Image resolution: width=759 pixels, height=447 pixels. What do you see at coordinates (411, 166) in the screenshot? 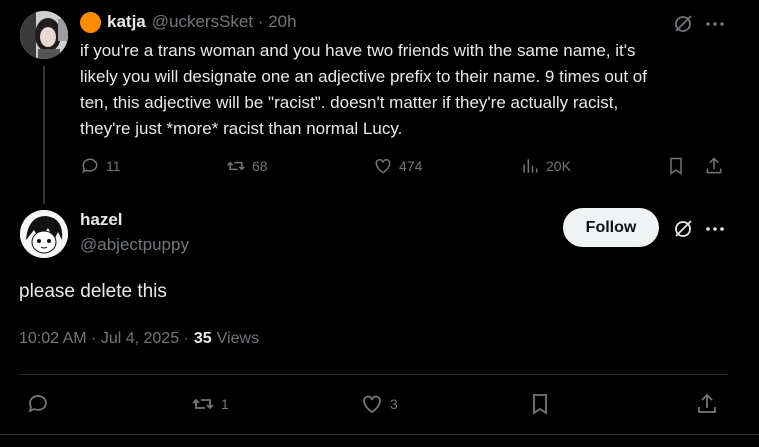
I see `like-count: 474` at bounding box center [411, 166].